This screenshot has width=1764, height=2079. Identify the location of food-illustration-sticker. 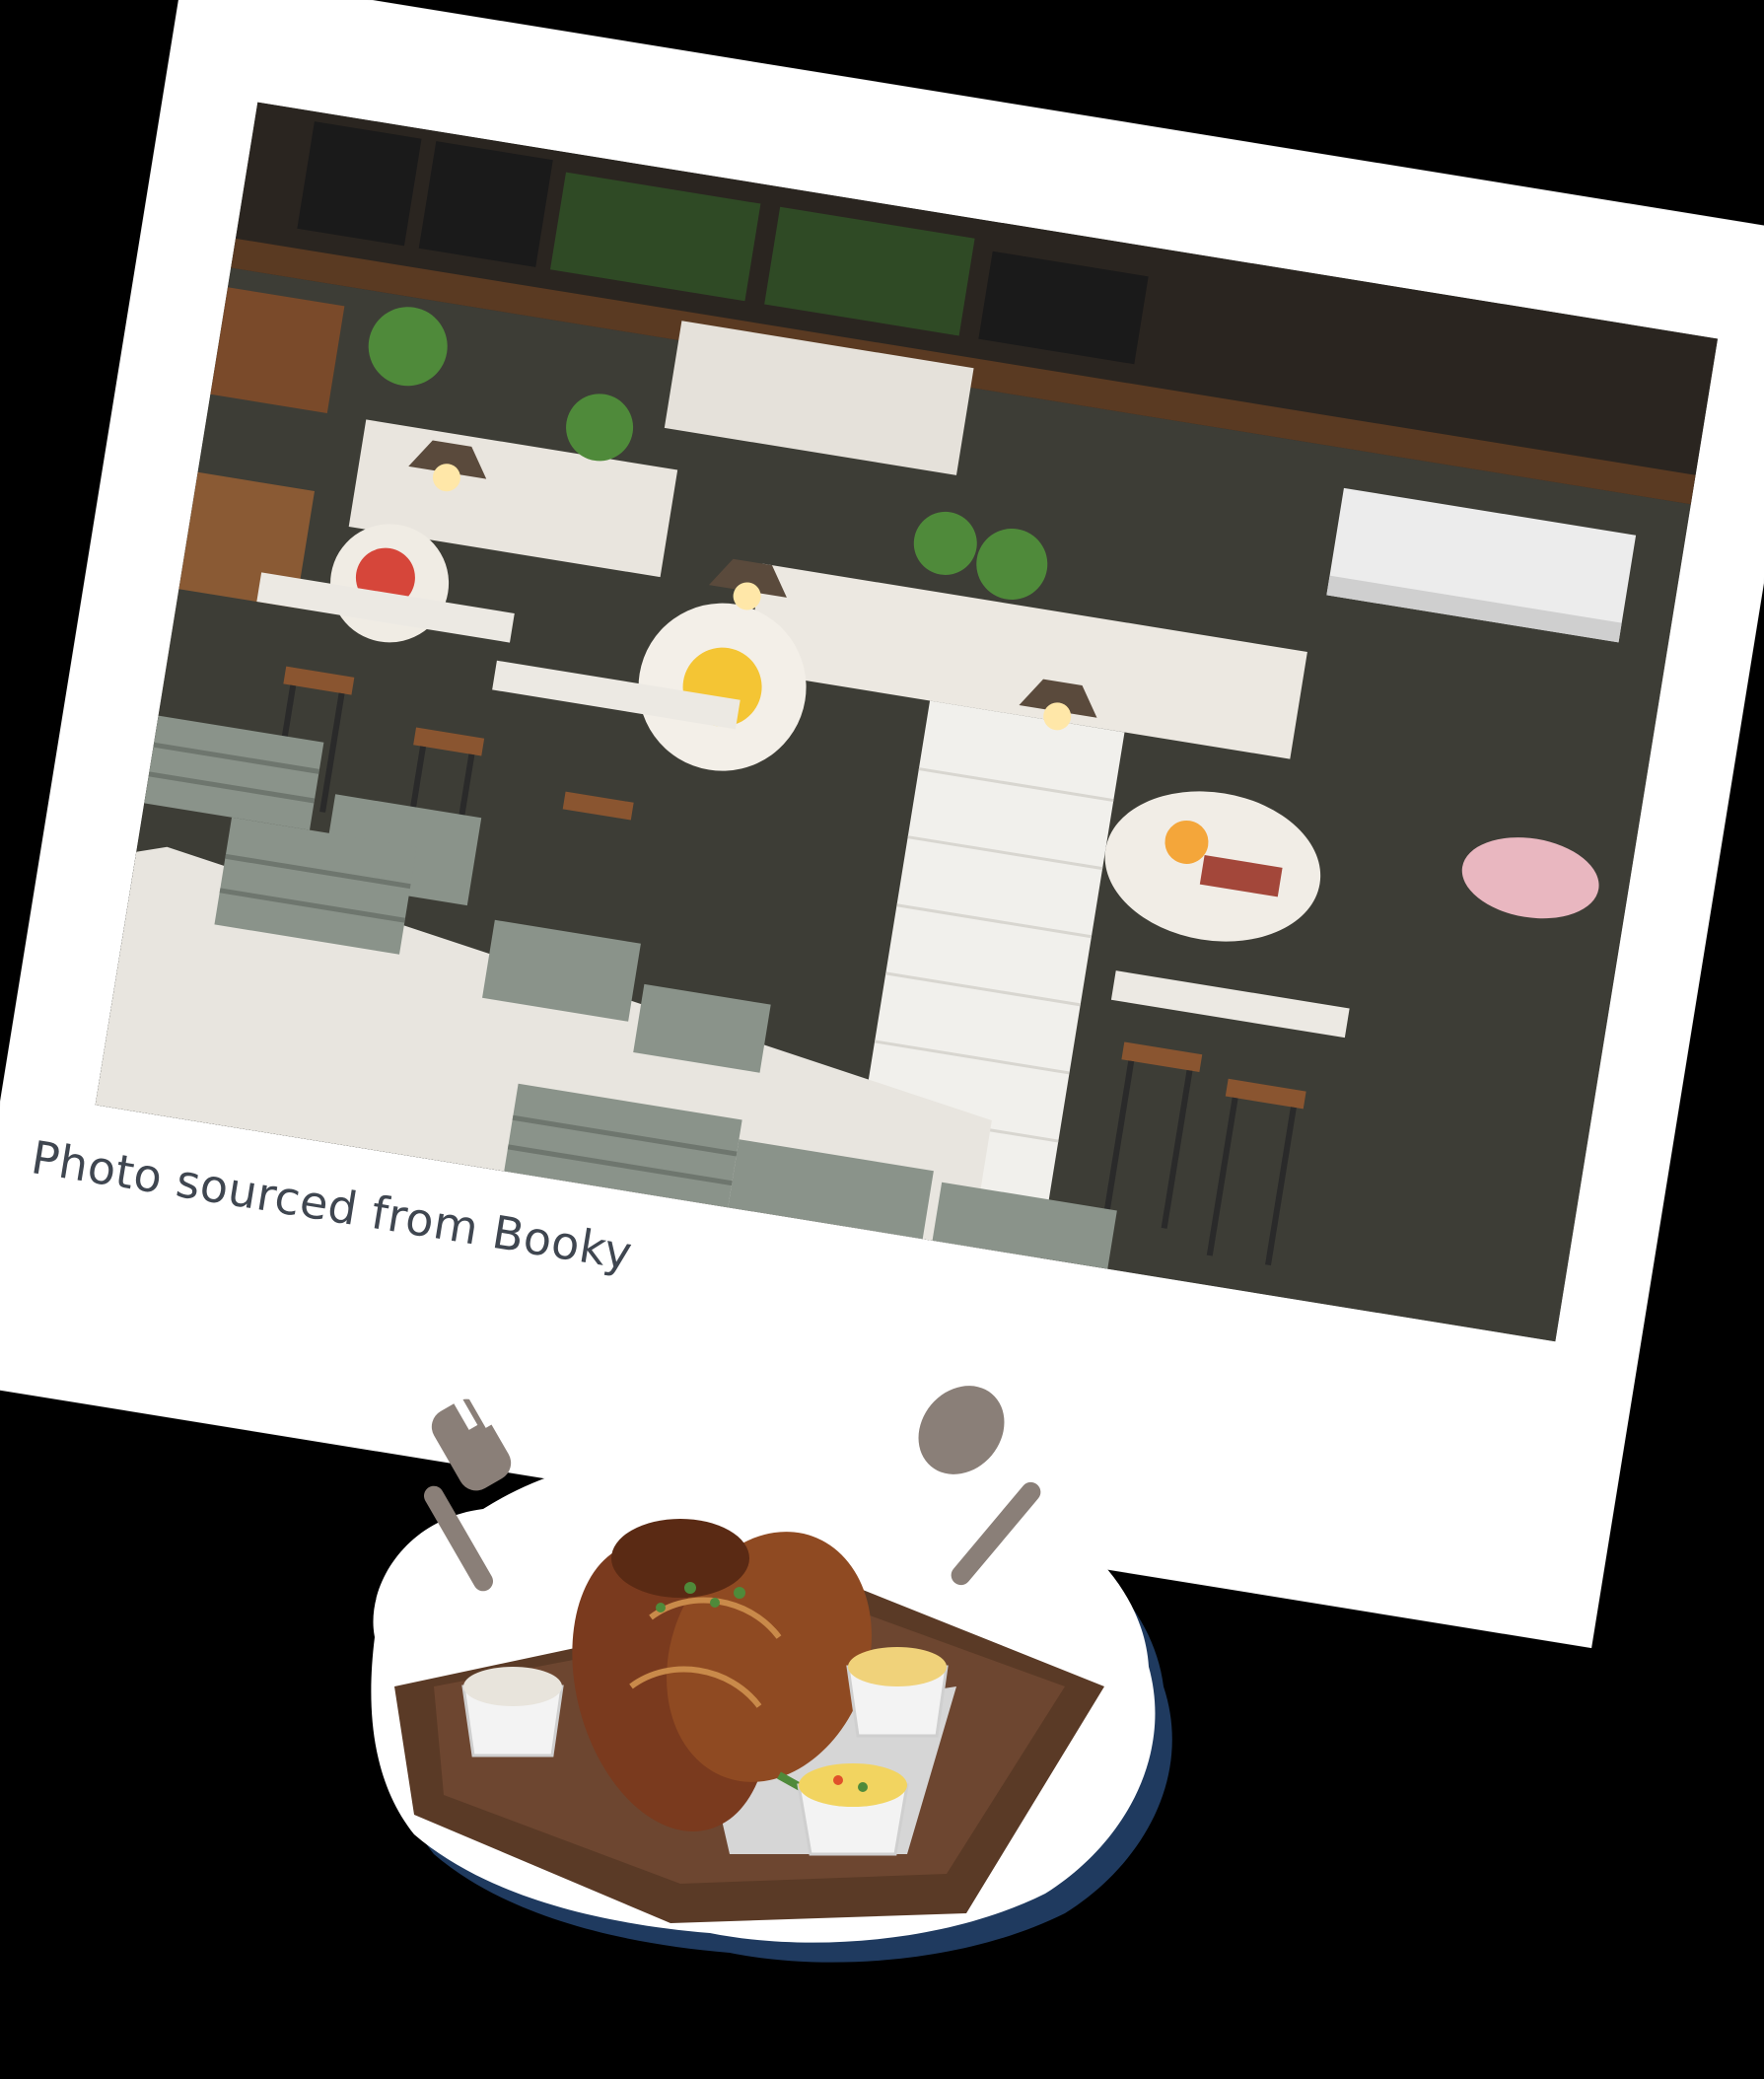
(789, 1666).